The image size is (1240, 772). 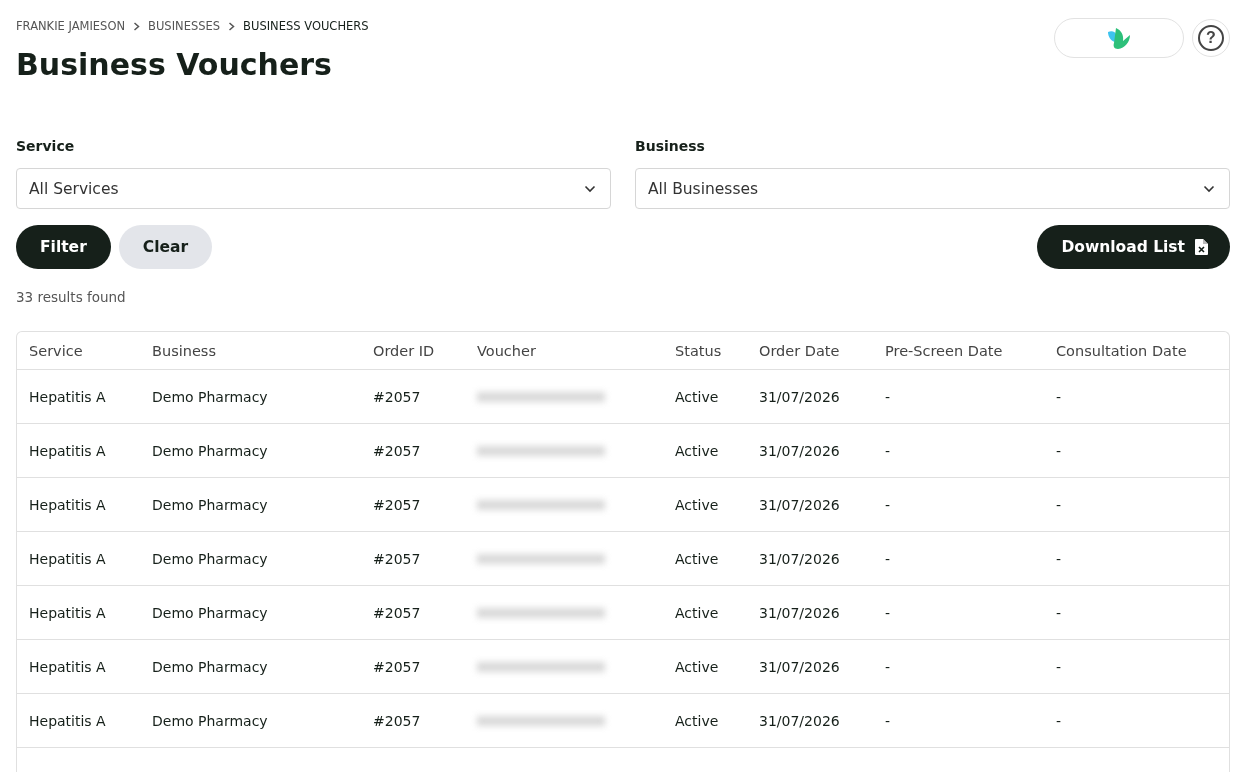 What do you see at coordinates (56, 350) in the screenshot?
I see `column-header: Service` at bounding box center [56, 350].